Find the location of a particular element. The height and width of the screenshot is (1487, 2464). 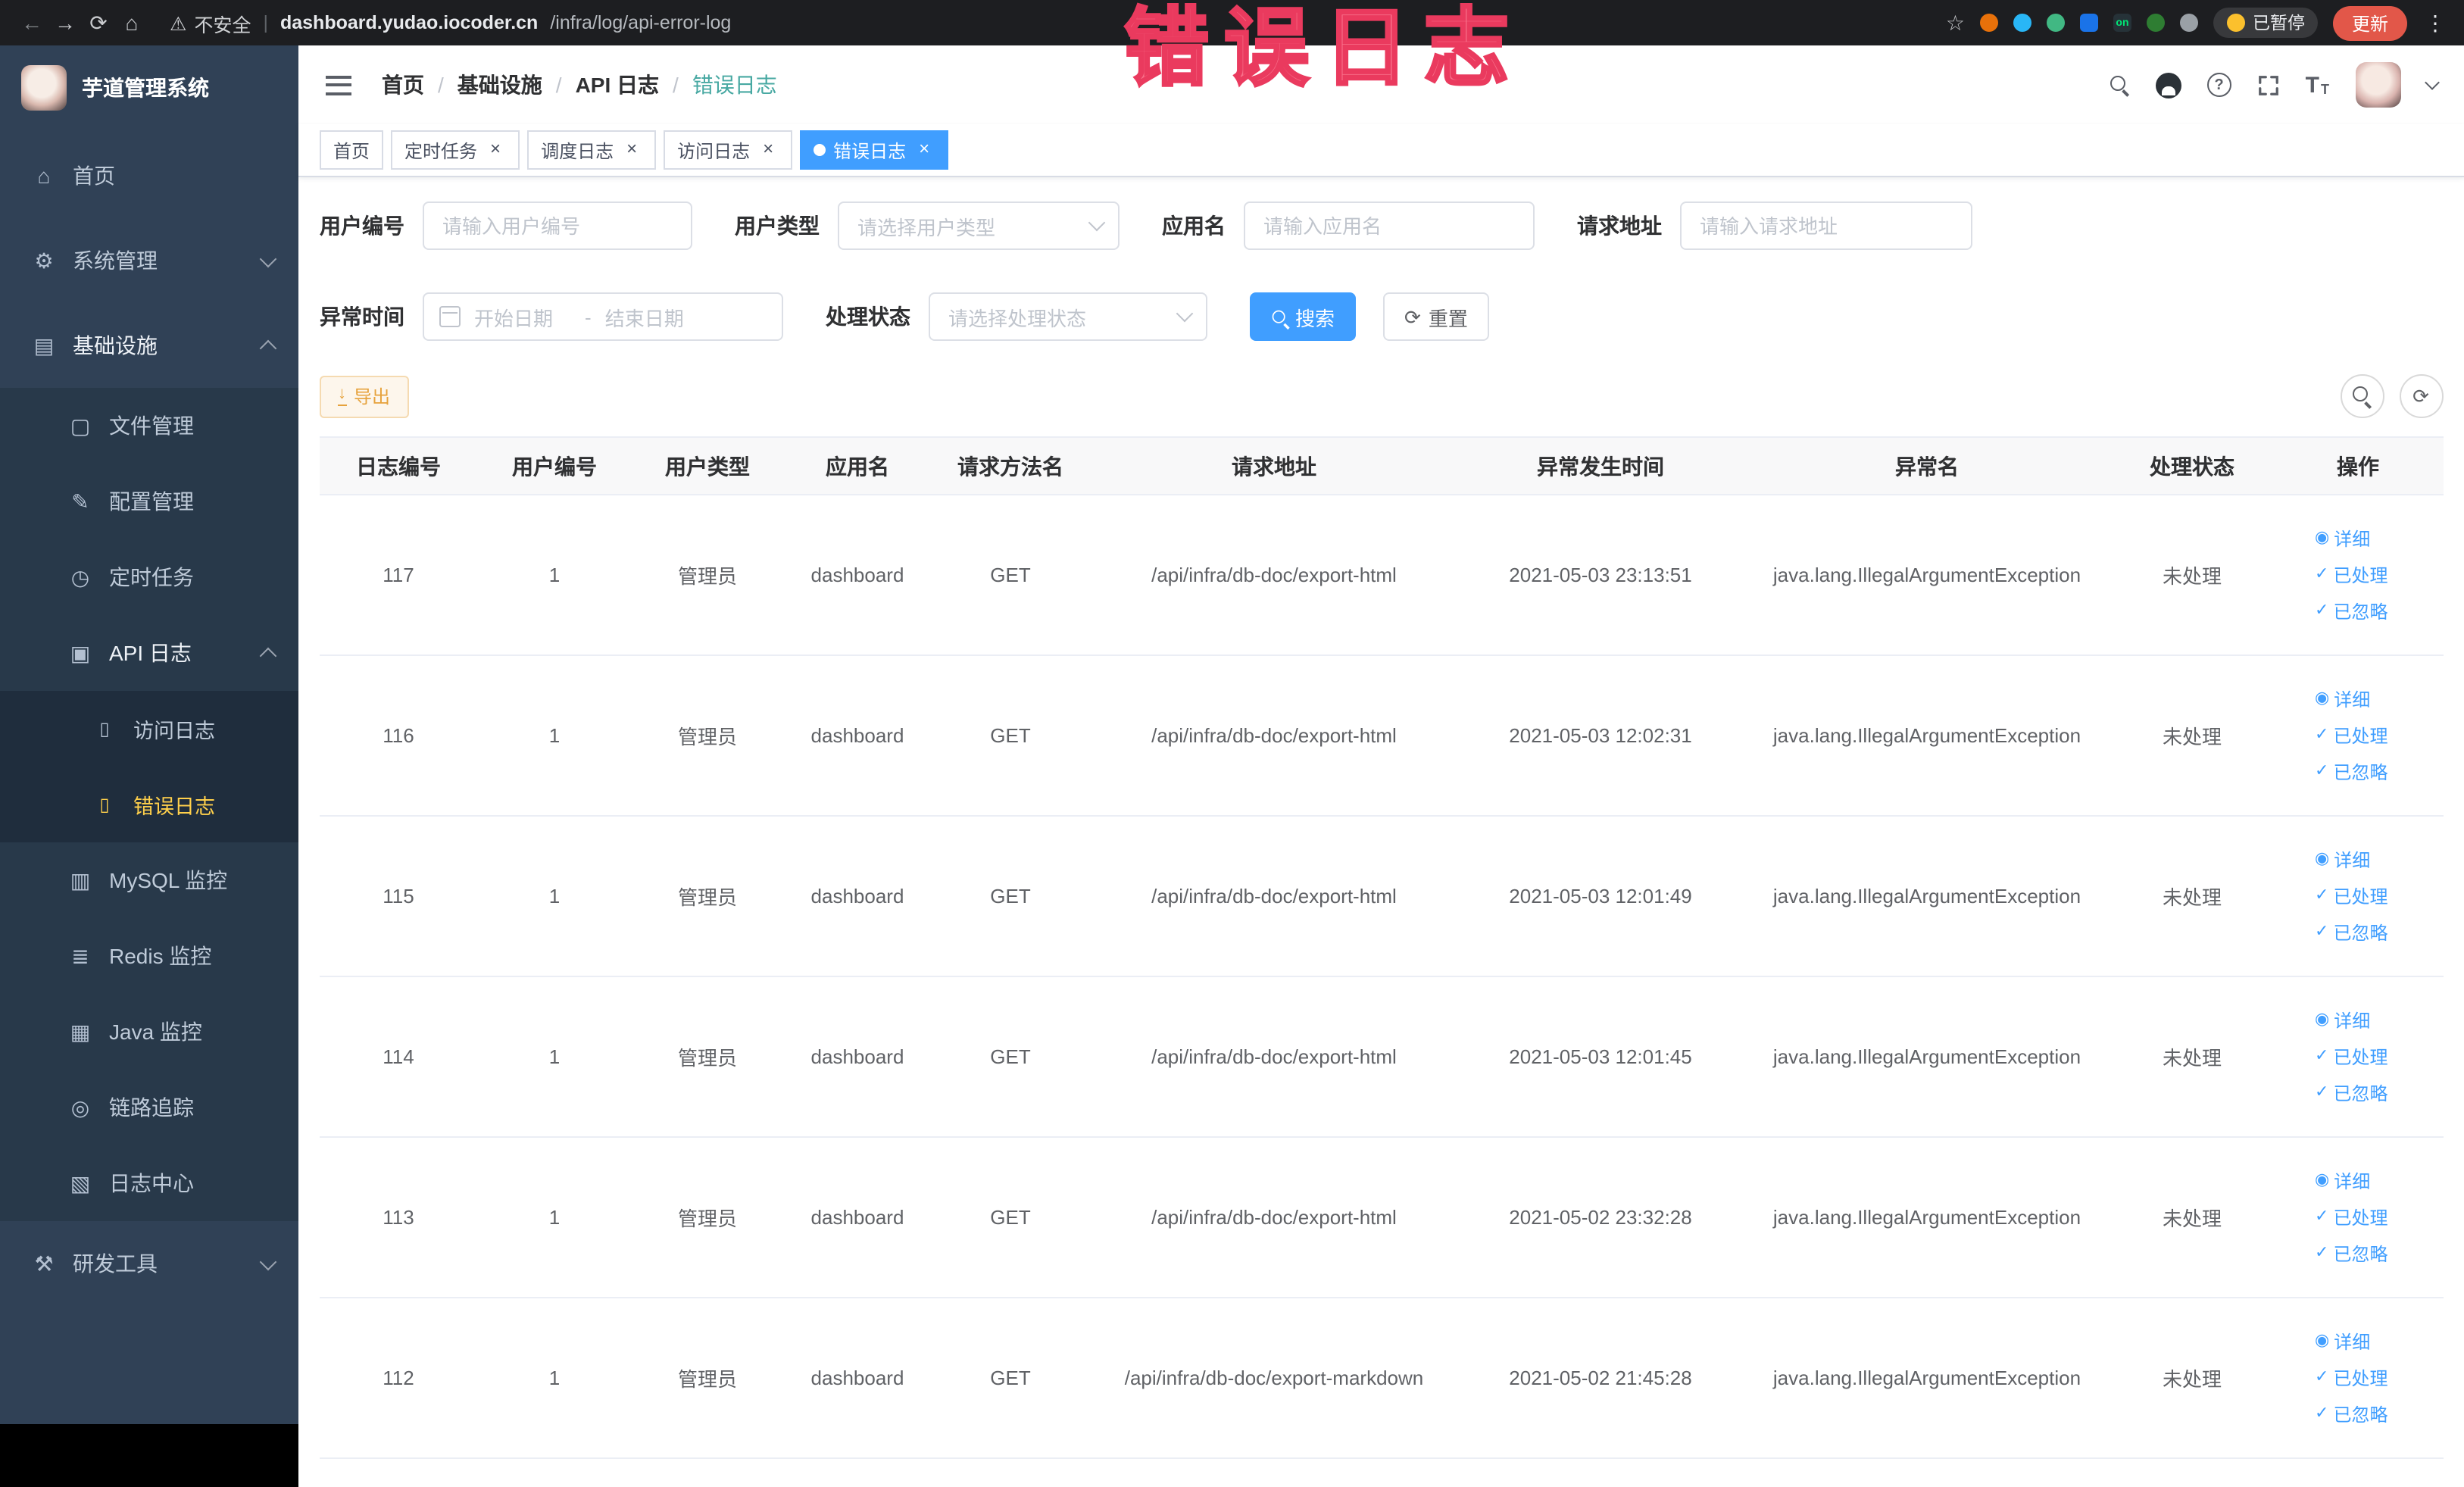

bookmark-star-icon: ☆ is located at coordinates (1955, 23).